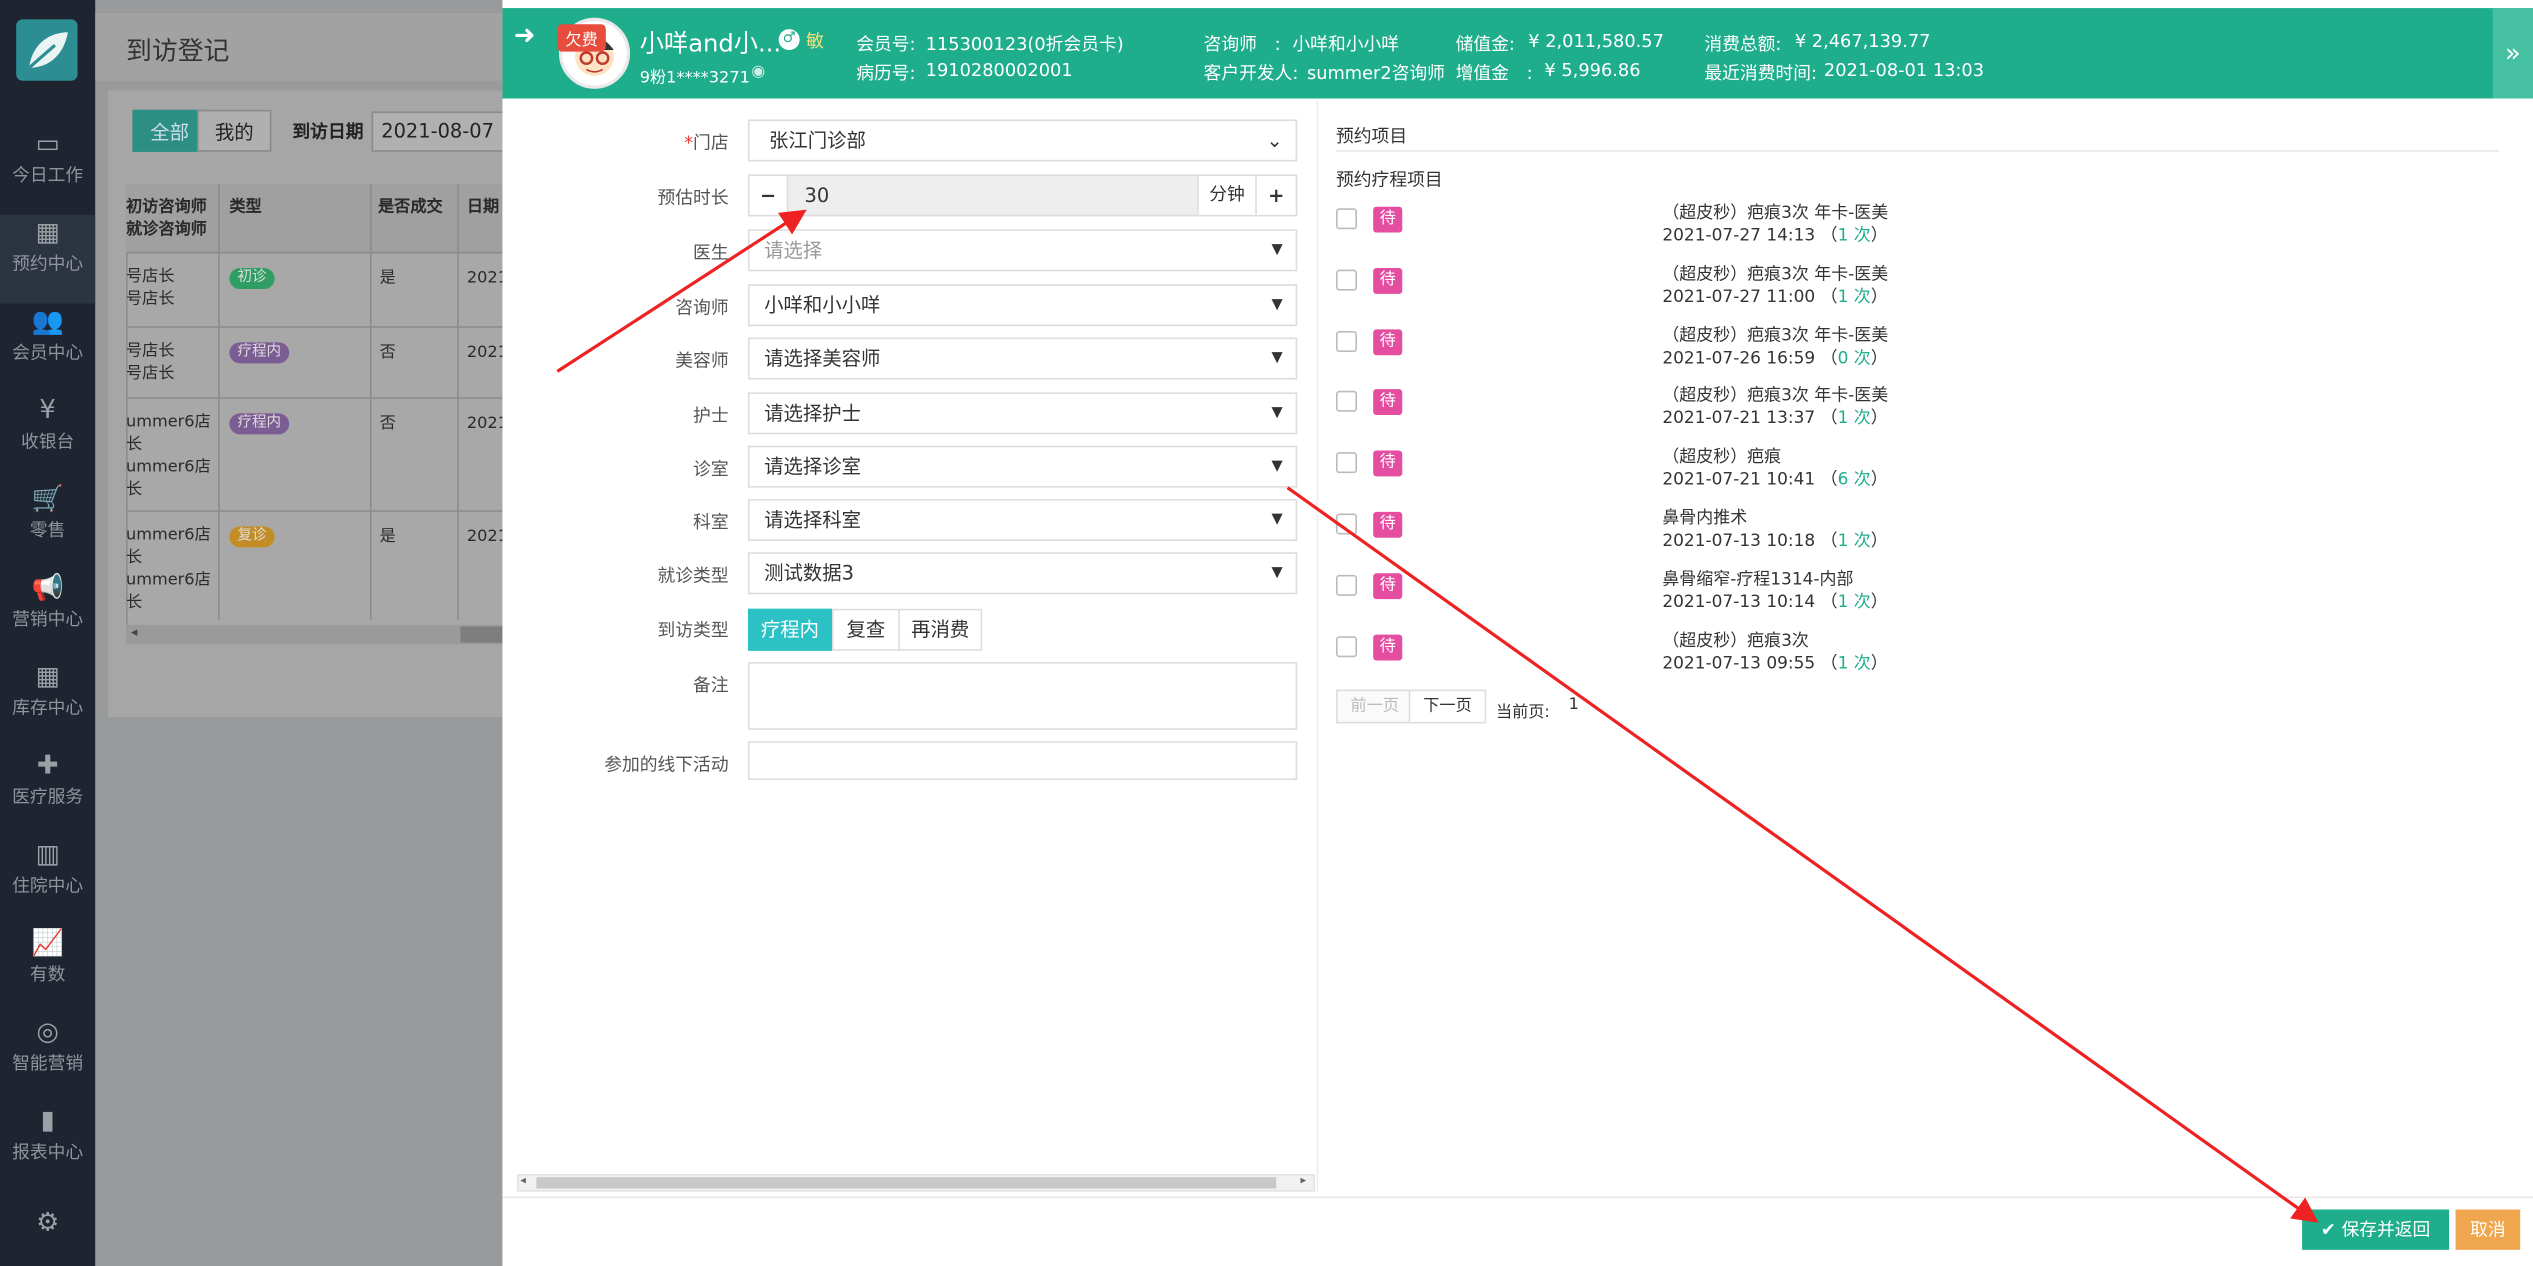 The width and height of the screenshot is (2533, 1266). I want to click on item-date: 2021-07-21 13:37, so click(1739, 419).